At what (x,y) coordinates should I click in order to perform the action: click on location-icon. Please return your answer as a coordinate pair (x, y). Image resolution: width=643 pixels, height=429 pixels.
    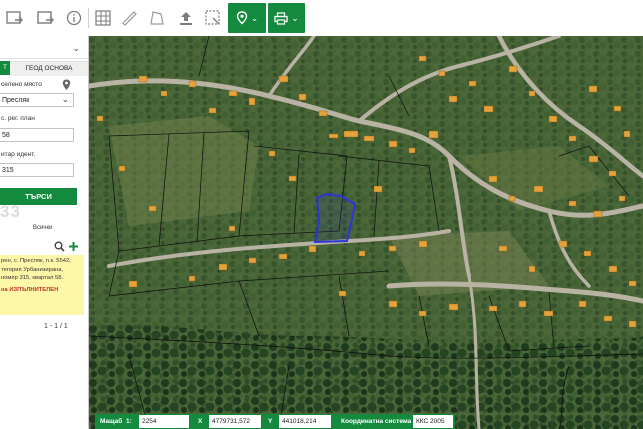
    Looking at the image, I should click on (241, 18).